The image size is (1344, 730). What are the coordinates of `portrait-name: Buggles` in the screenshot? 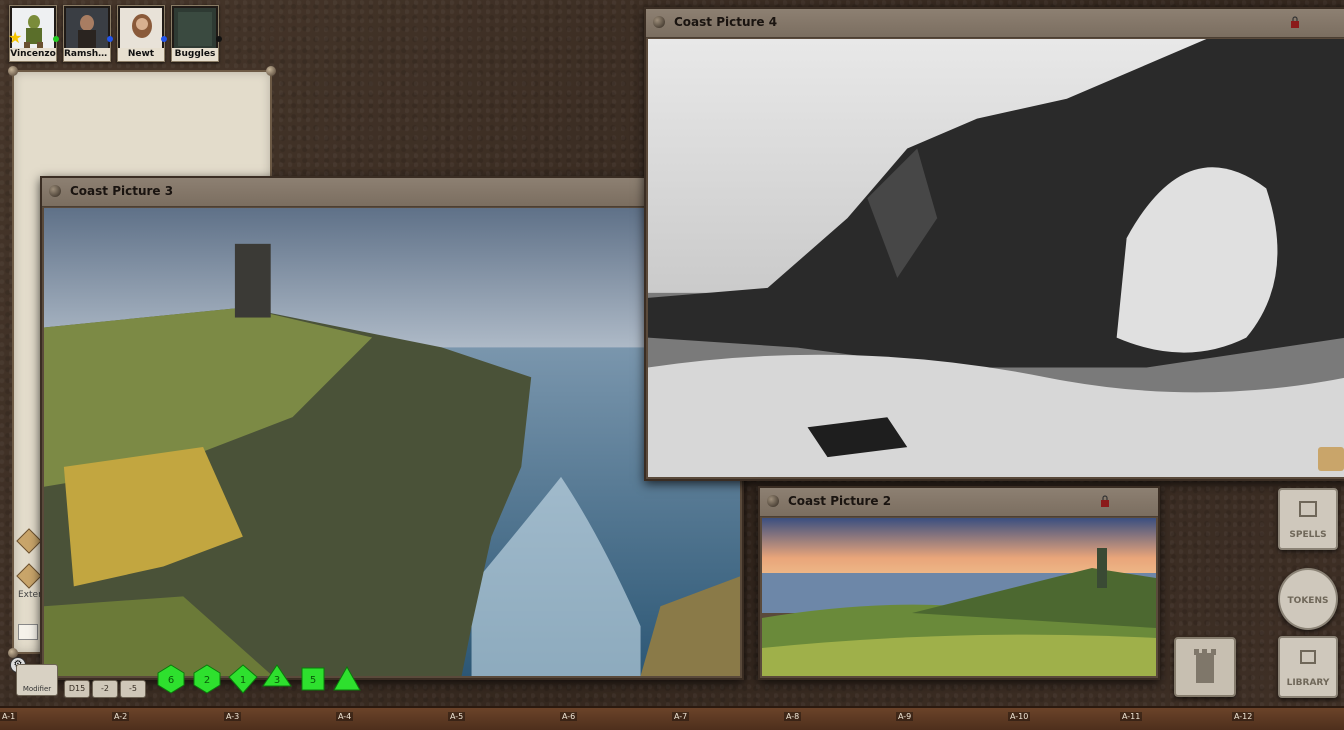 It's located at (195, 54).